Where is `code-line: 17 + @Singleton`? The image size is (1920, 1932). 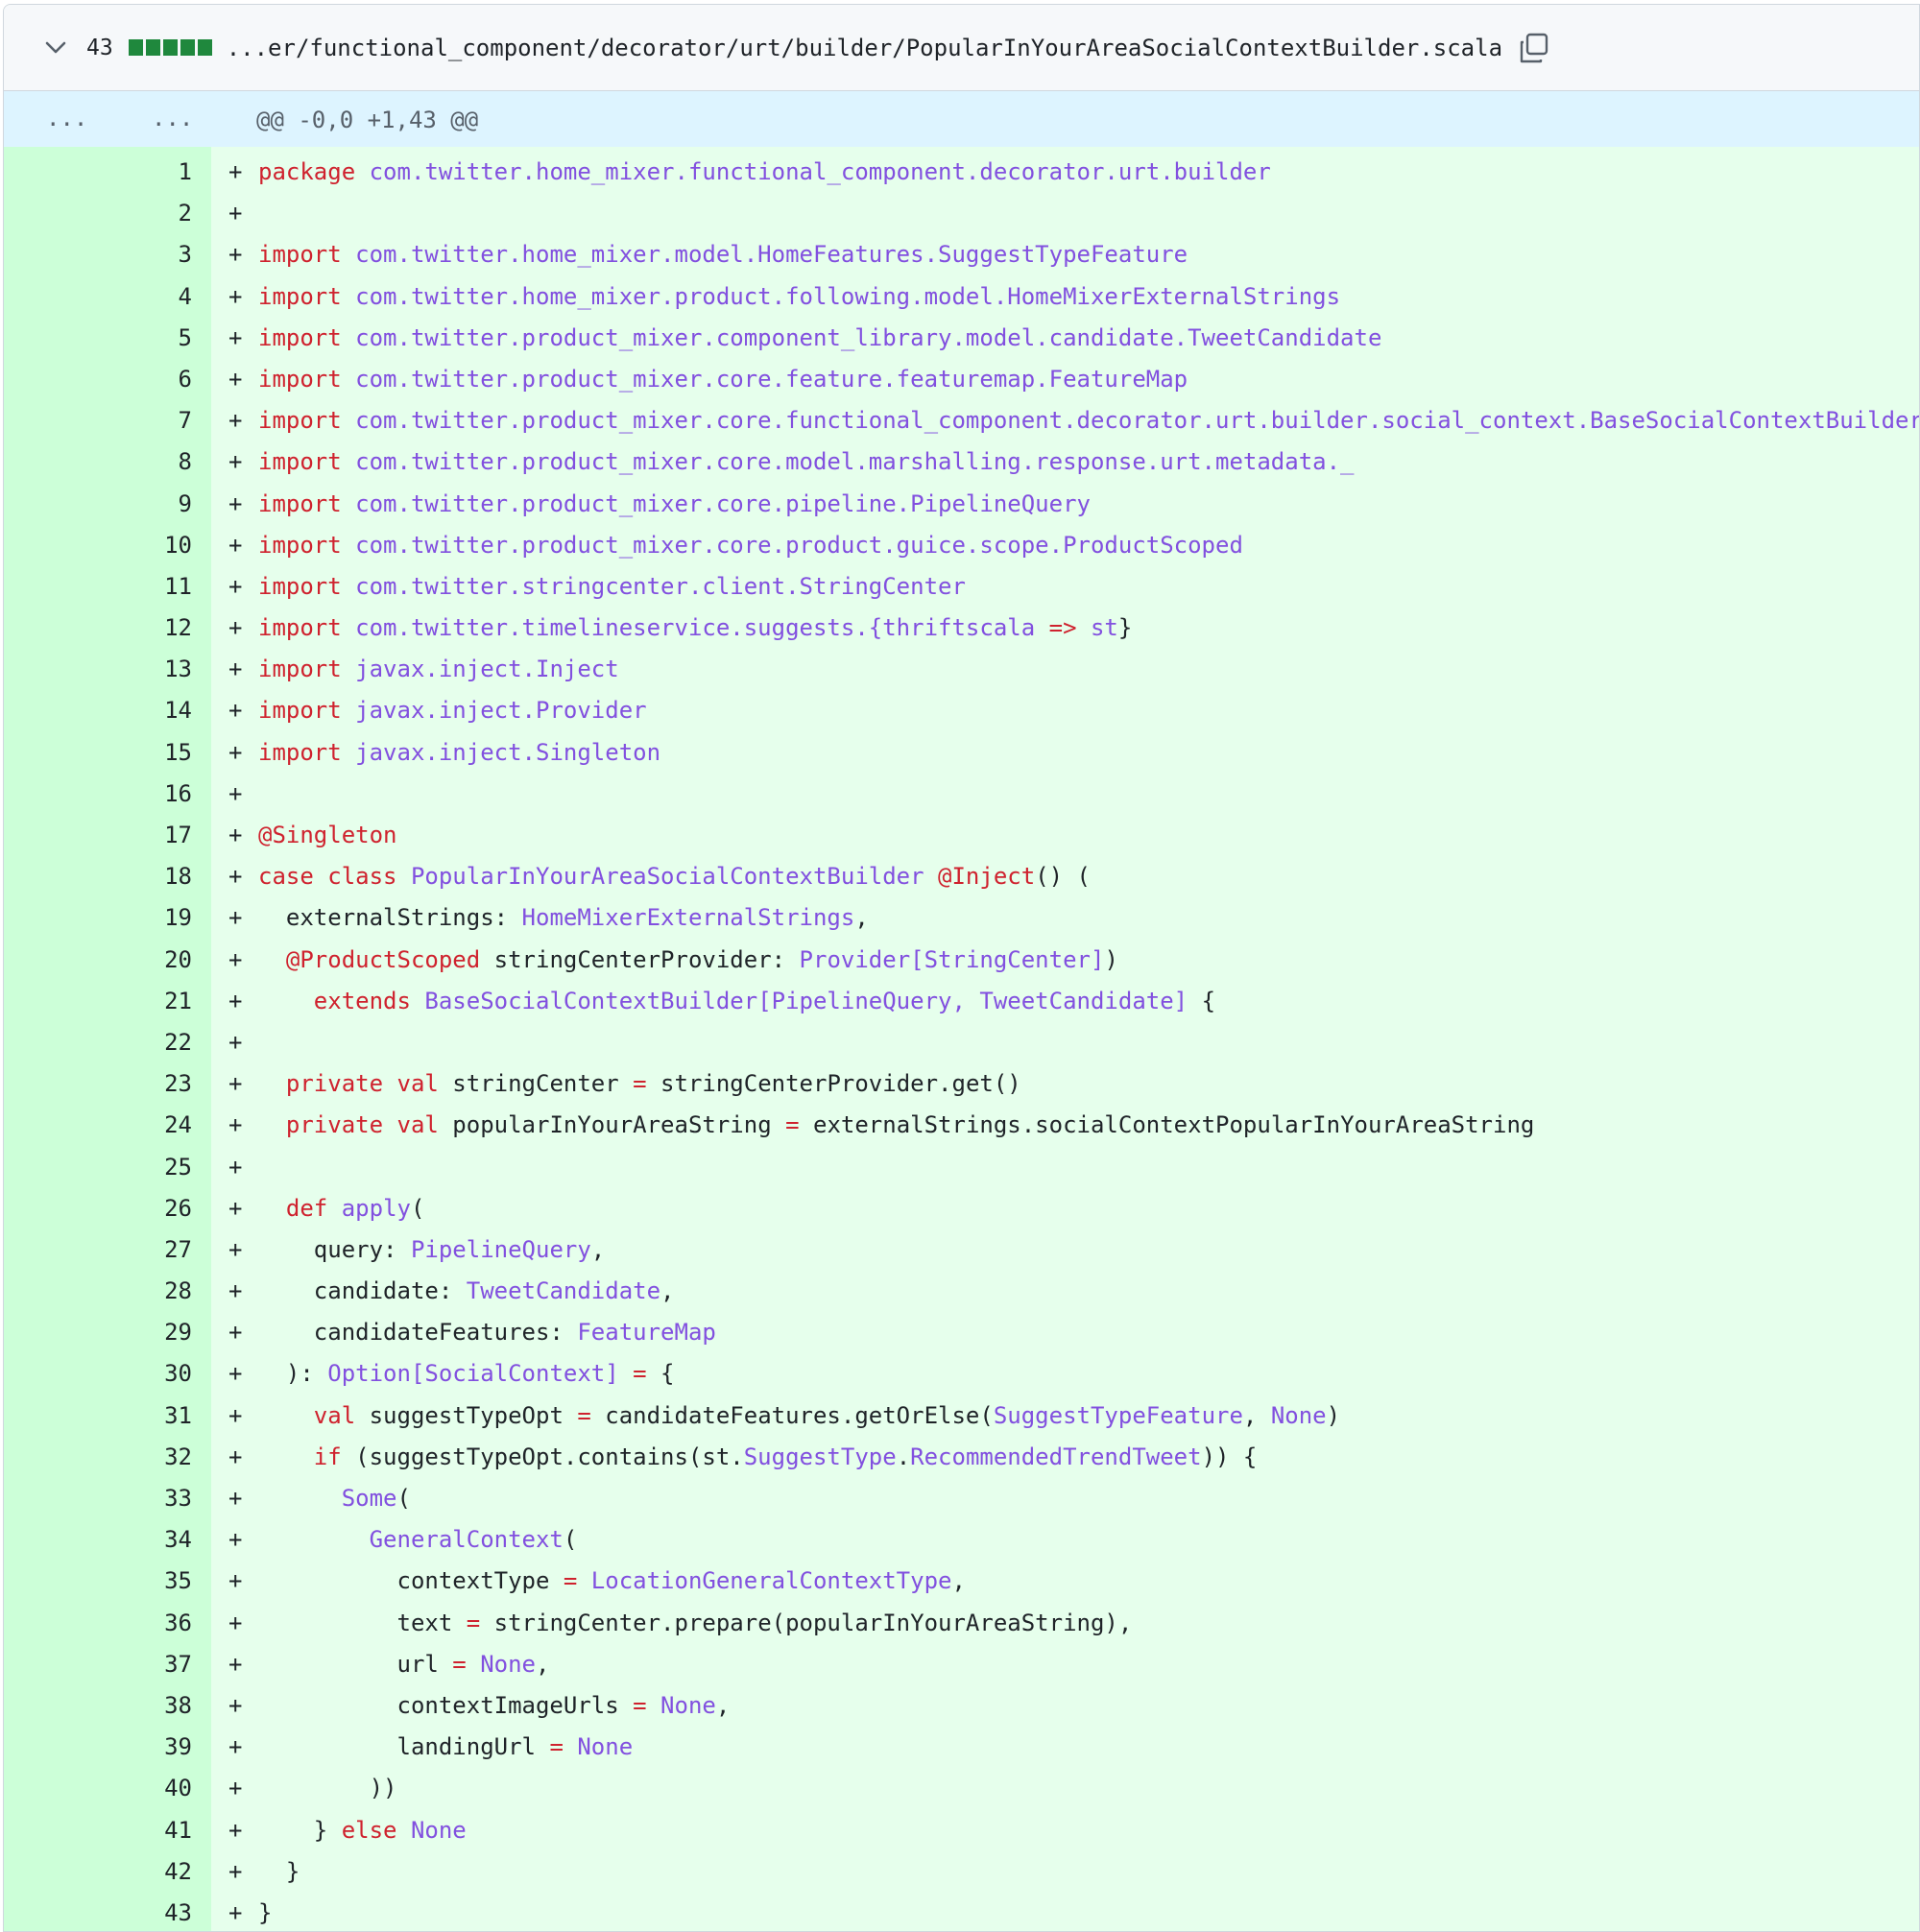 code-line: 17 + @Singleton is located at coordinates (962, 835).